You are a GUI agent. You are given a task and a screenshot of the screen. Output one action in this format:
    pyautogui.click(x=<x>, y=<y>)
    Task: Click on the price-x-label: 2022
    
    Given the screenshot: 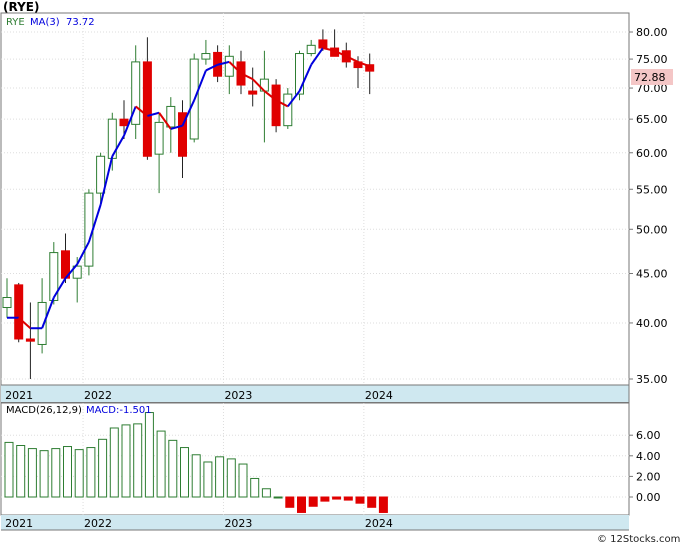 What is the action you would take?
    pyautogui.click(x=98, y=395)
    